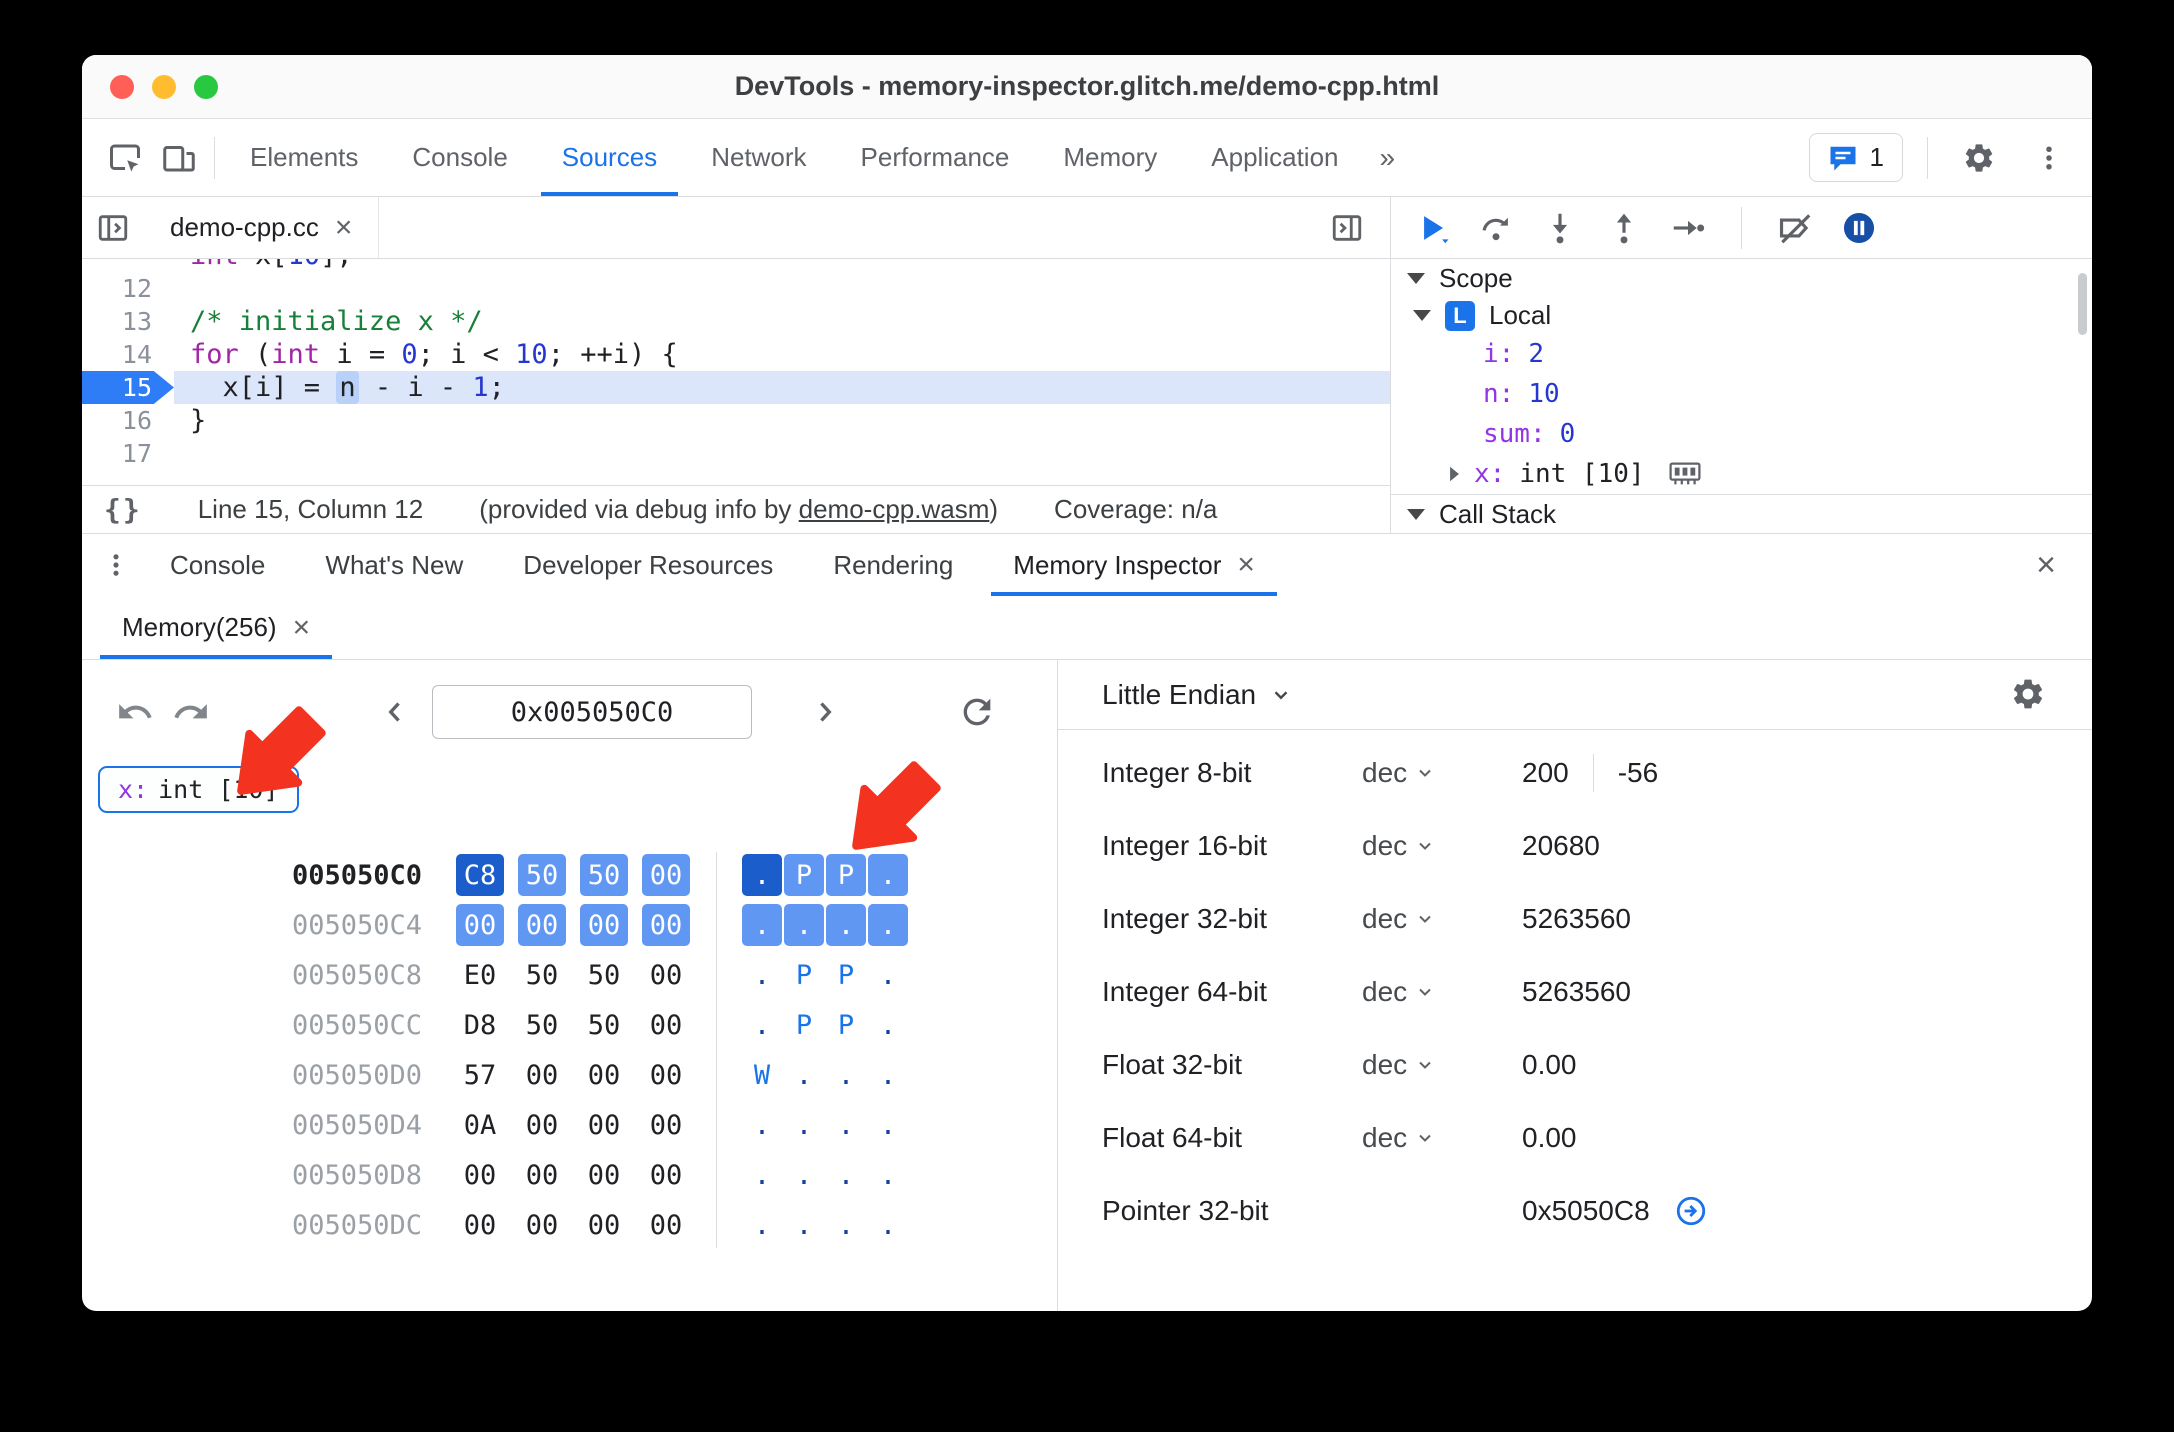 This screenshot has width=2174, height=1432. What do you see at coordinates (480, 1075) in the screenshot?
I see `memory-byte: 57` at bounding box center [480, 1075].